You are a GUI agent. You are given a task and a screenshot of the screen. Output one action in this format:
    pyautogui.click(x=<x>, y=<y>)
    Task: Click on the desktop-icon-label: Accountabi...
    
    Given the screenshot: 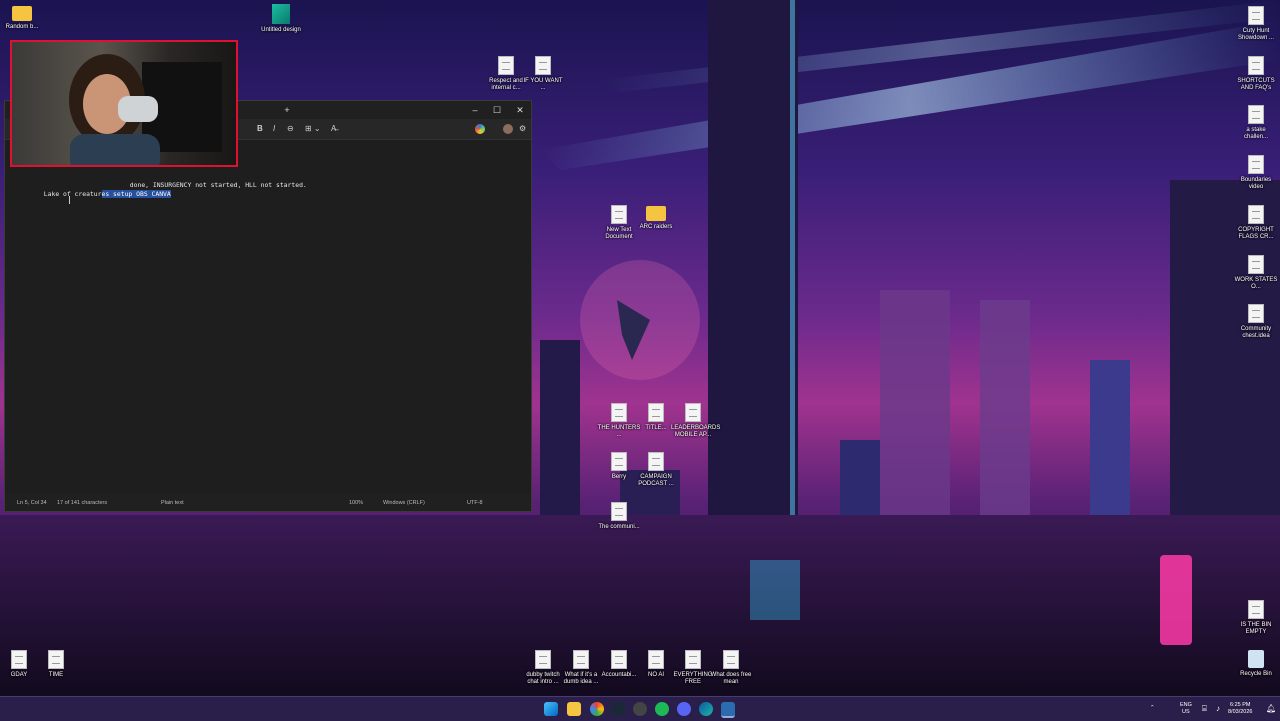 What is the action you would take?
    pyautogui.click(x=619, y=675)
    